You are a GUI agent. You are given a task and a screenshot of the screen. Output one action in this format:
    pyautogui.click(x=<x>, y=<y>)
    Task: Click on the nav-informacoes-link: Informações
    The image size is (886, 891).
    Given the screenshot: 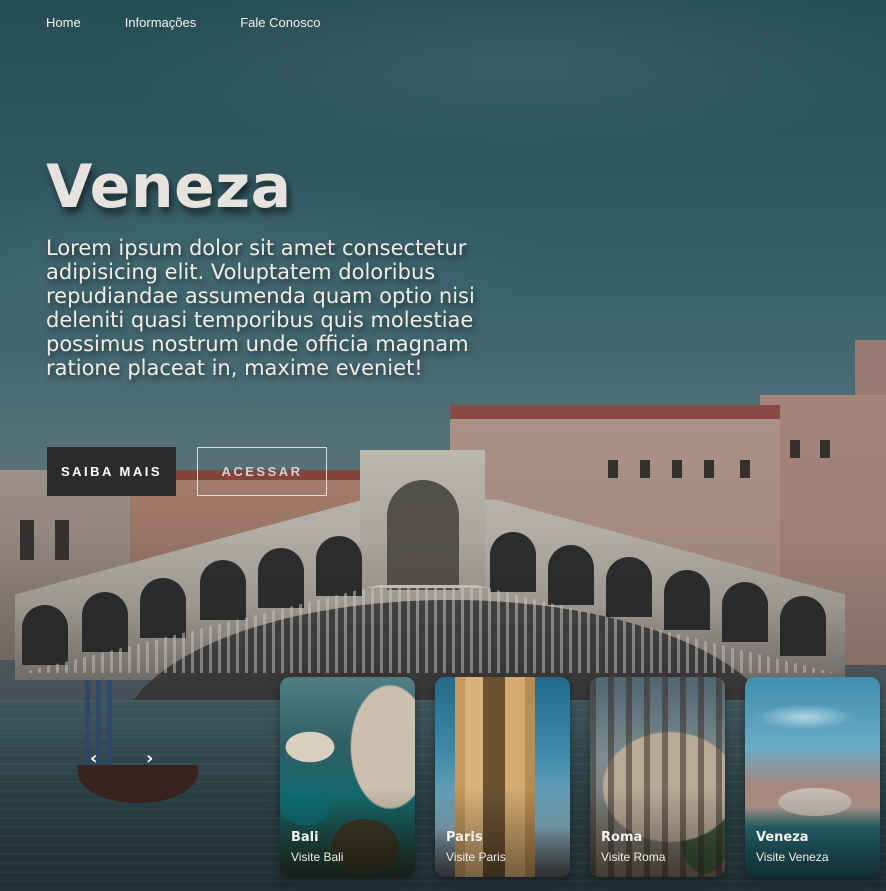 What is the action you would take?
    pyautogui.click(x=161, y=23)
    